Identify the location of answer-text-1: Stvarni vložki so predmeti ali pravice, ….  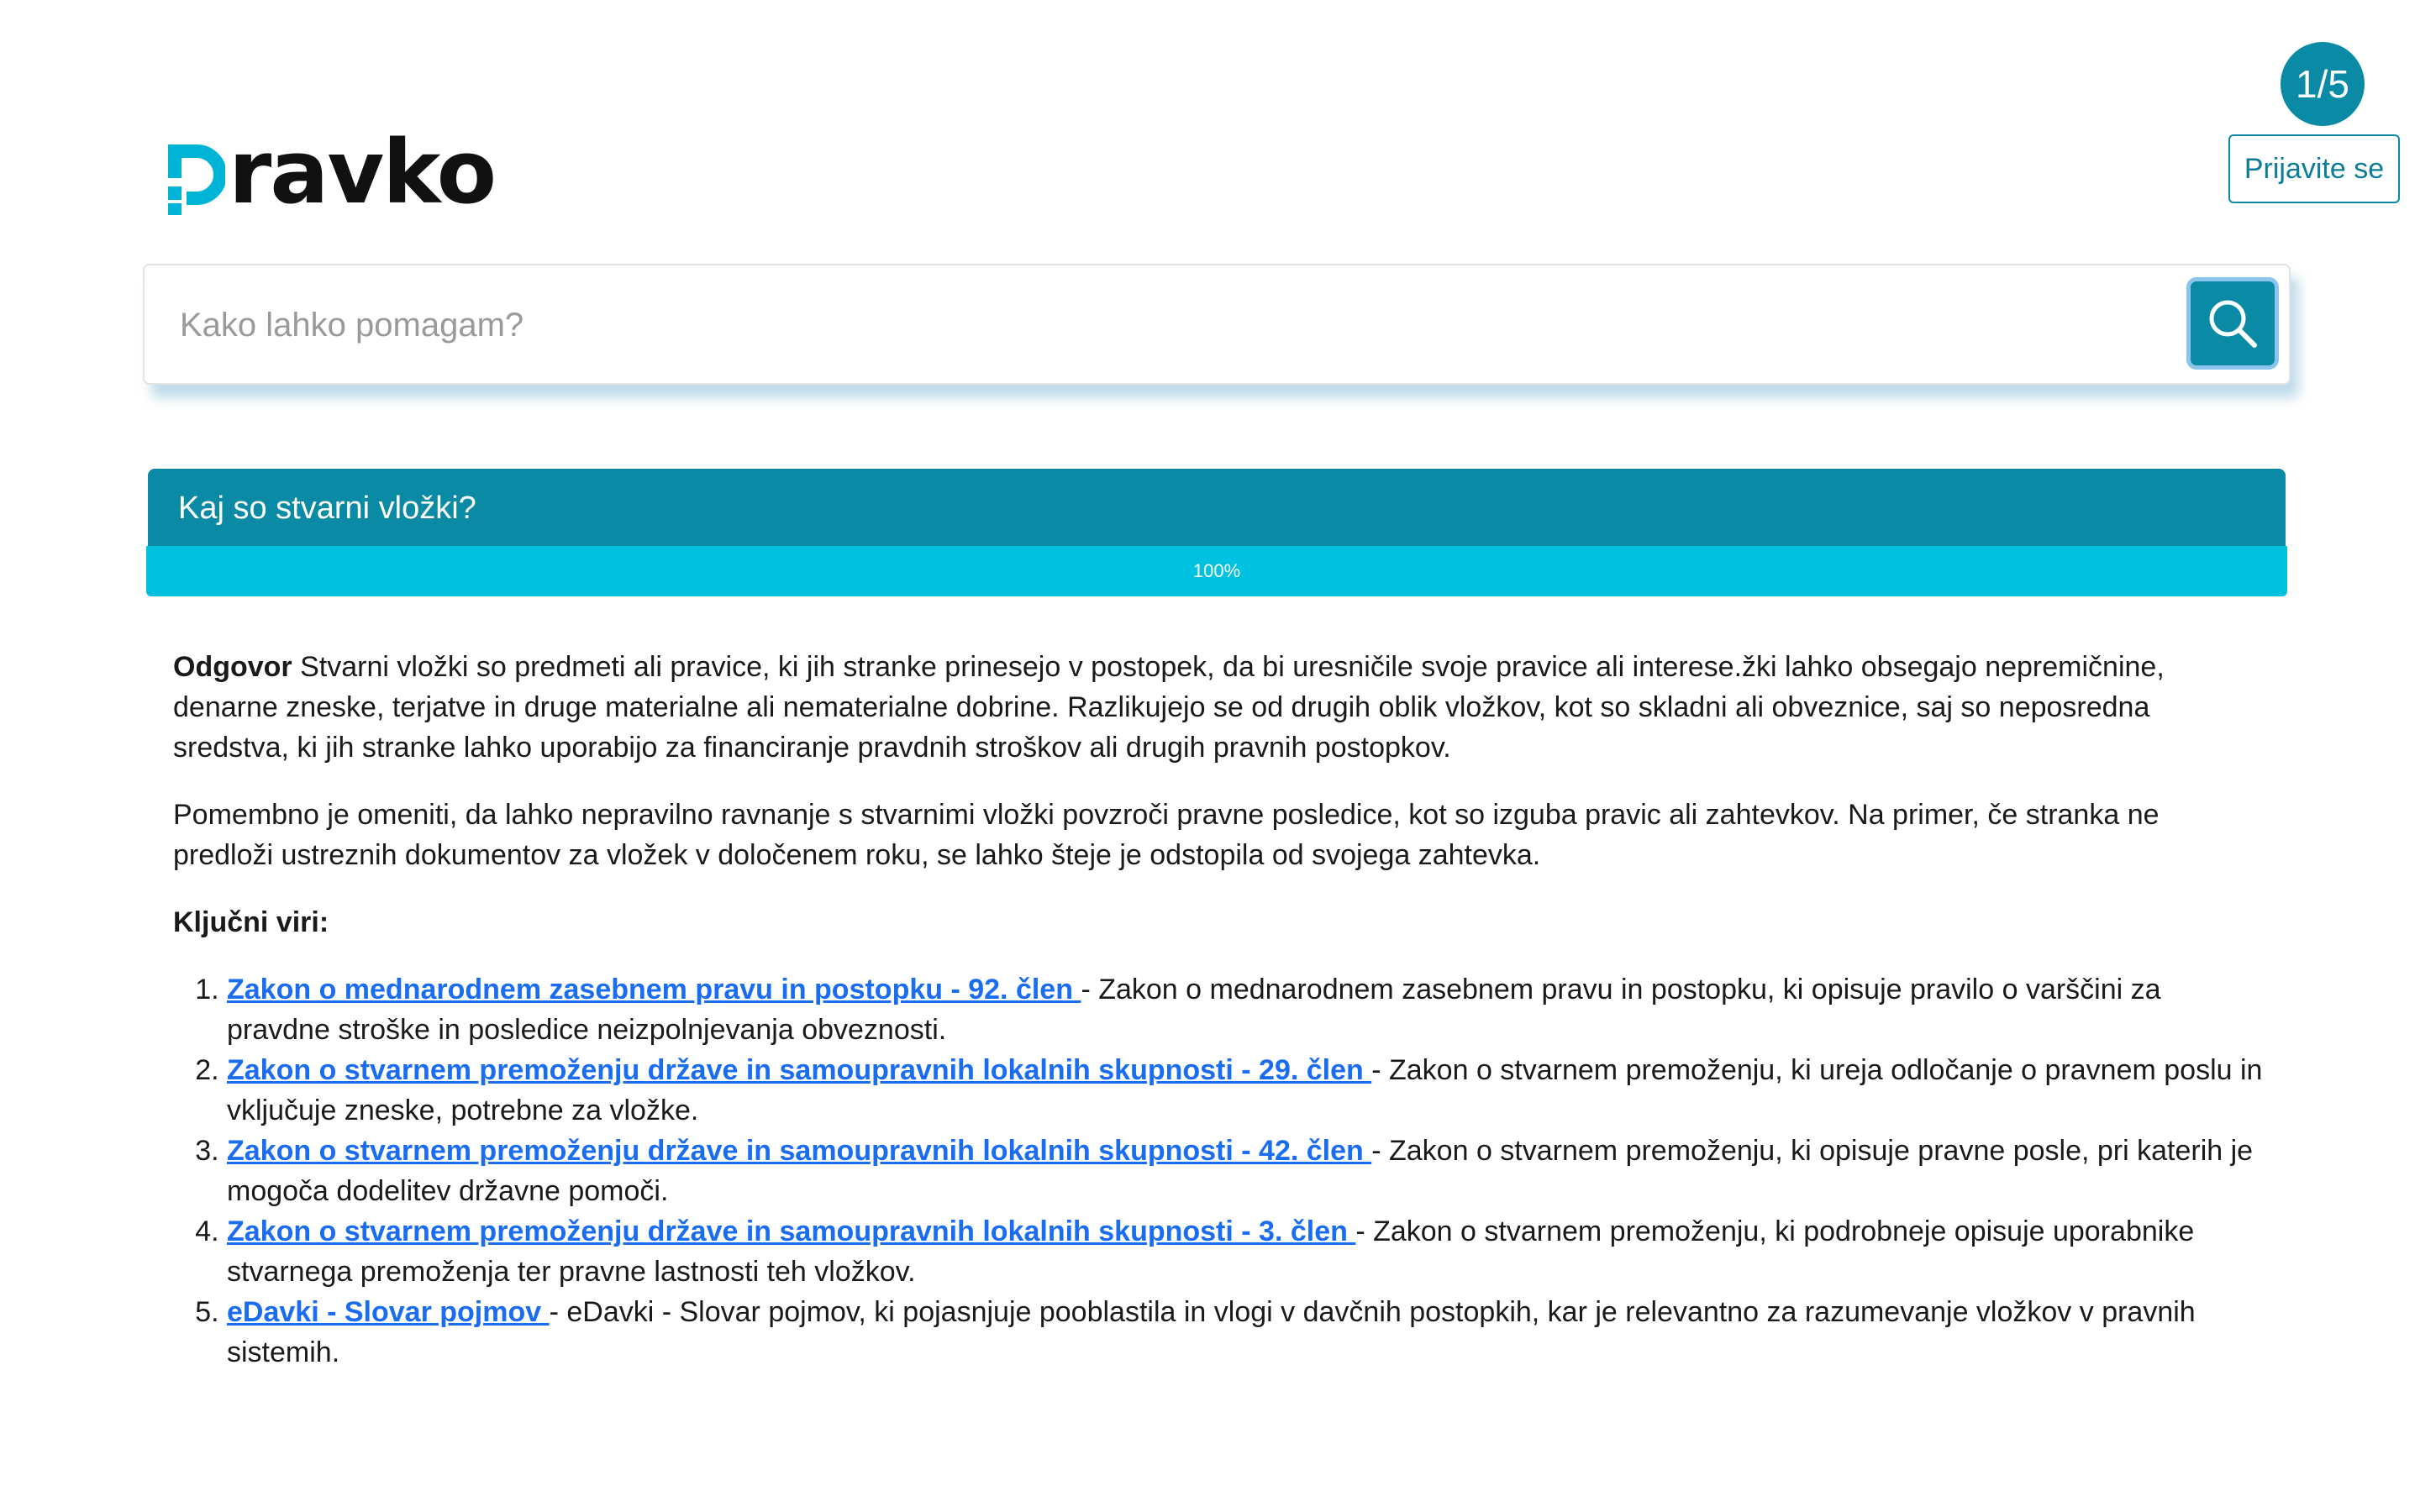
(1169, 707).